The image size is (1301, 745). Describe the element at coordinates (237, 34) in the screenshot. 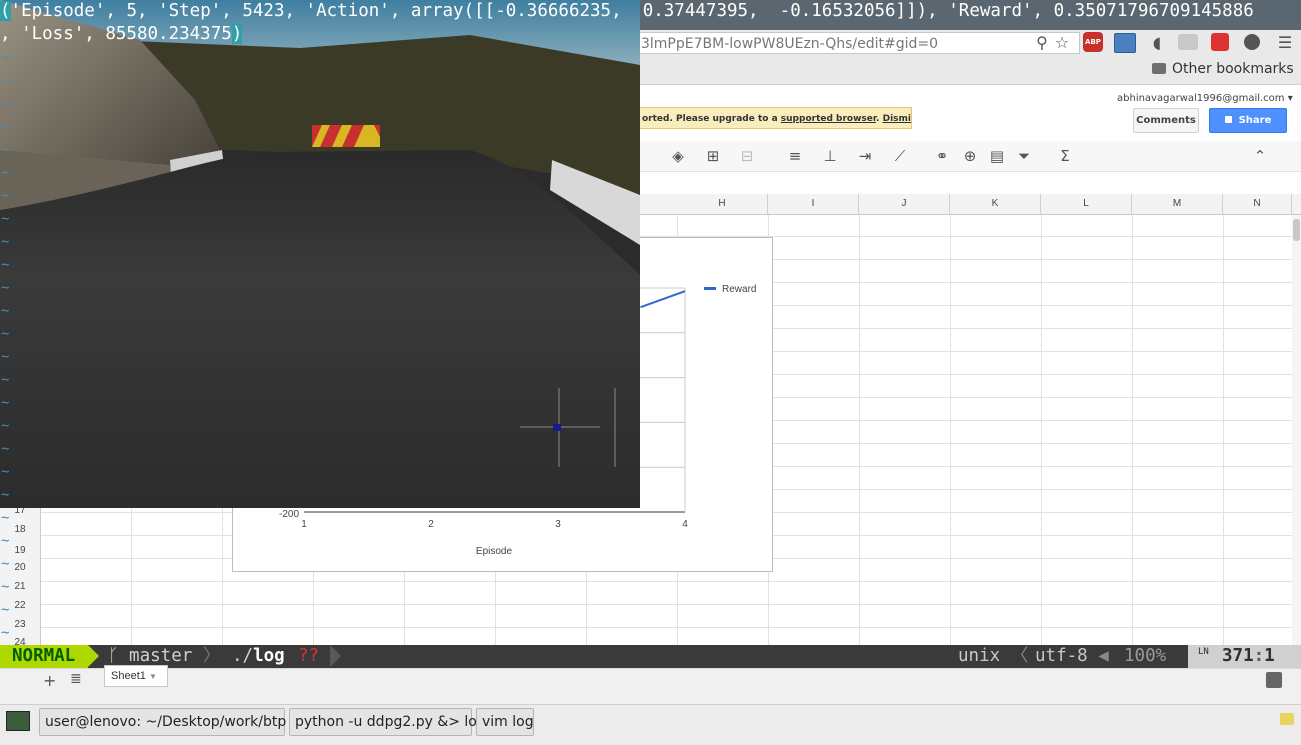

I see `matching-paren: )` at that location.